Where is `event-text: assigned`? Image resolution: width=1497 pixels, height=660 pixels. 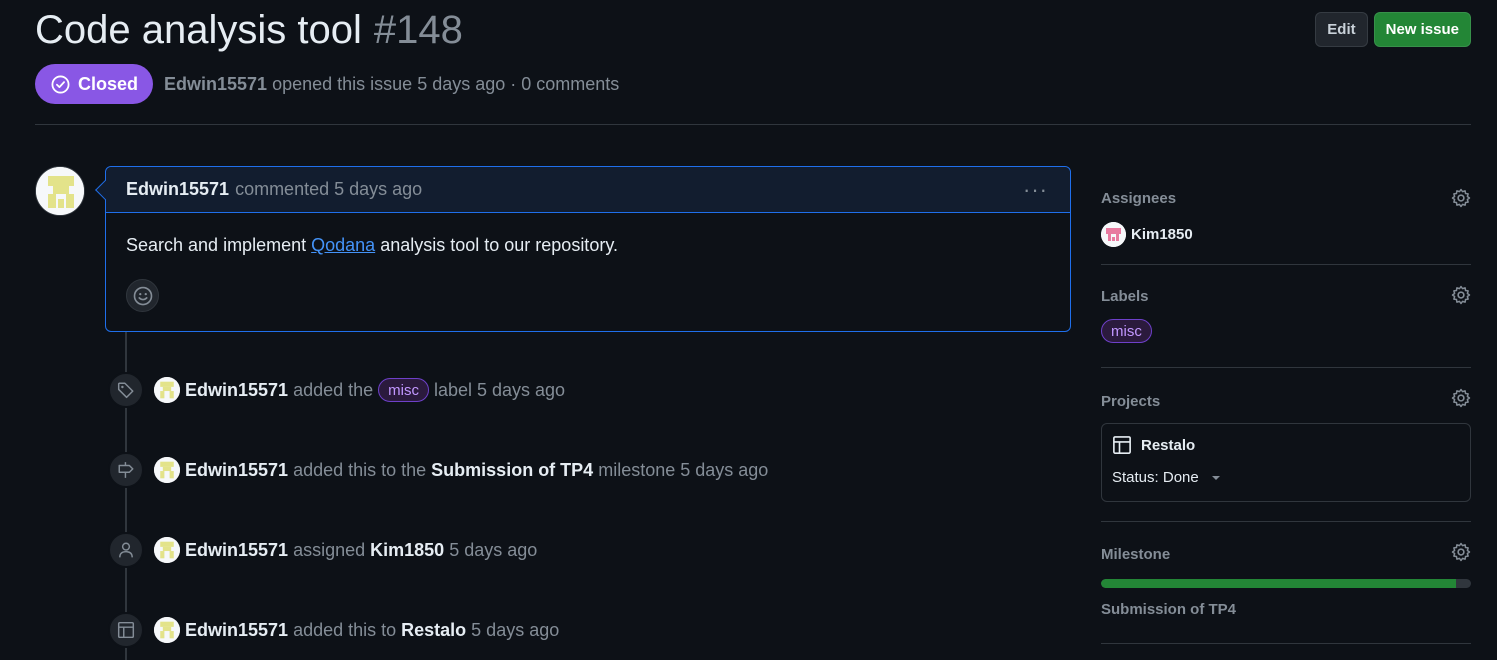
event-text: assigned is located at coordinates (329, 549).